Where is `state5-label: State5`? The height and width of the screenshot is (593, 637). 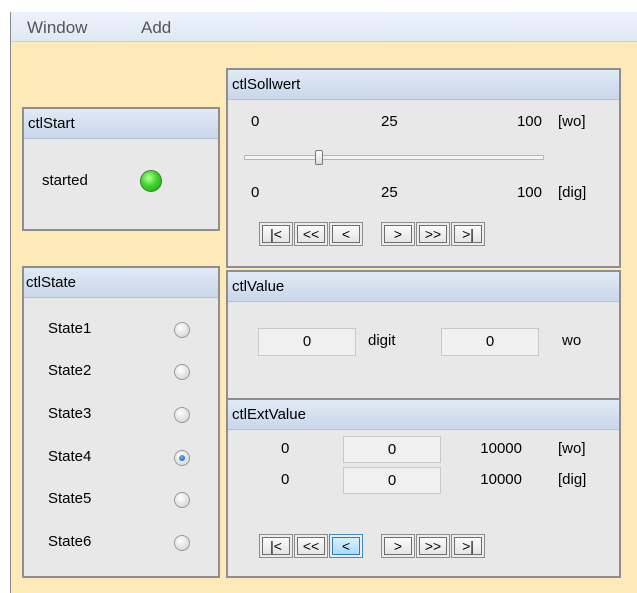 state5-label: State5 is located at coordinates (70, 498).